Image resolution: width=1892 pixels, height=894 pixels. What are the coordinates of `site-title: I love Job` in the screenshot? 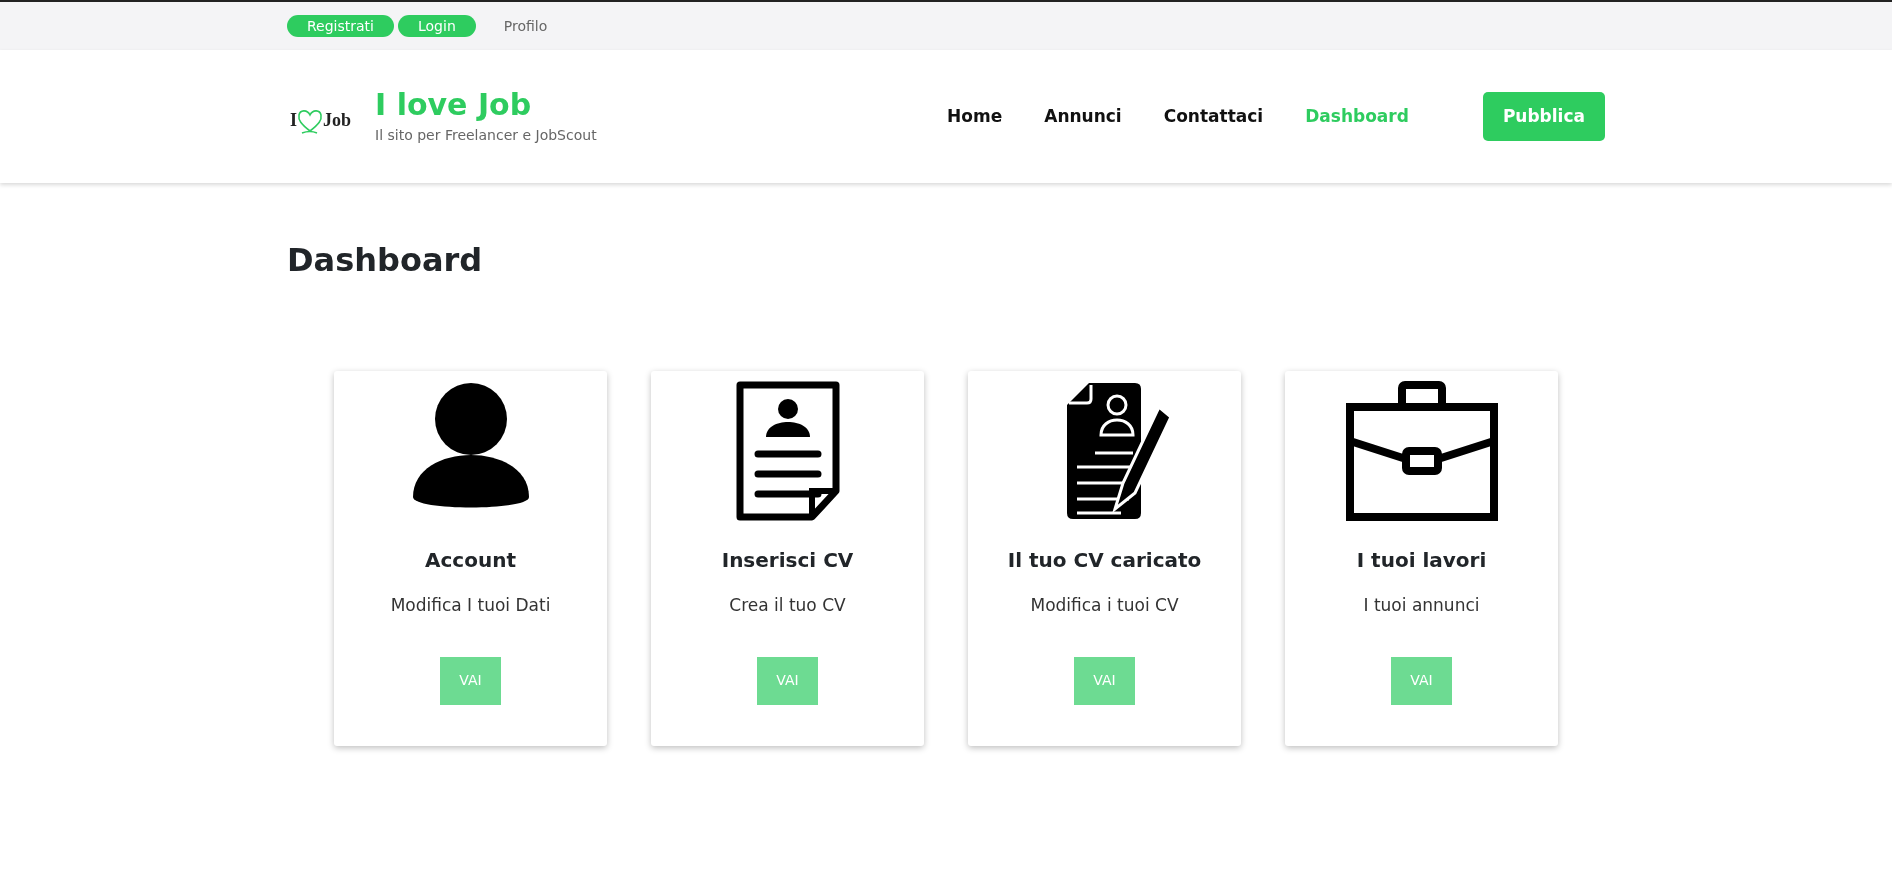 It's located at (454, 104).